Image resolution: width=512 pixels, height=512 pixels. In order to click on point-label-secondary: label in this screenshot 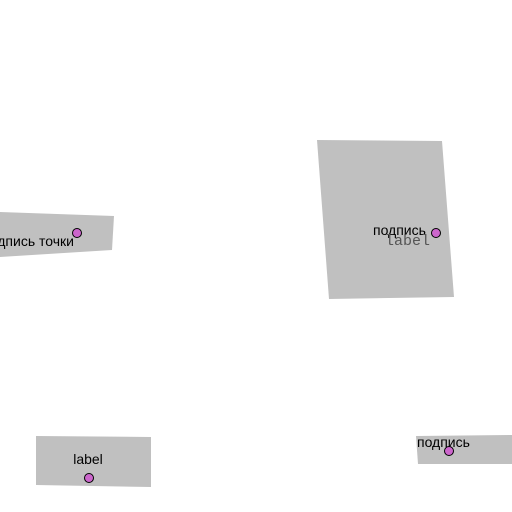, I will do `click(407, 241)`.